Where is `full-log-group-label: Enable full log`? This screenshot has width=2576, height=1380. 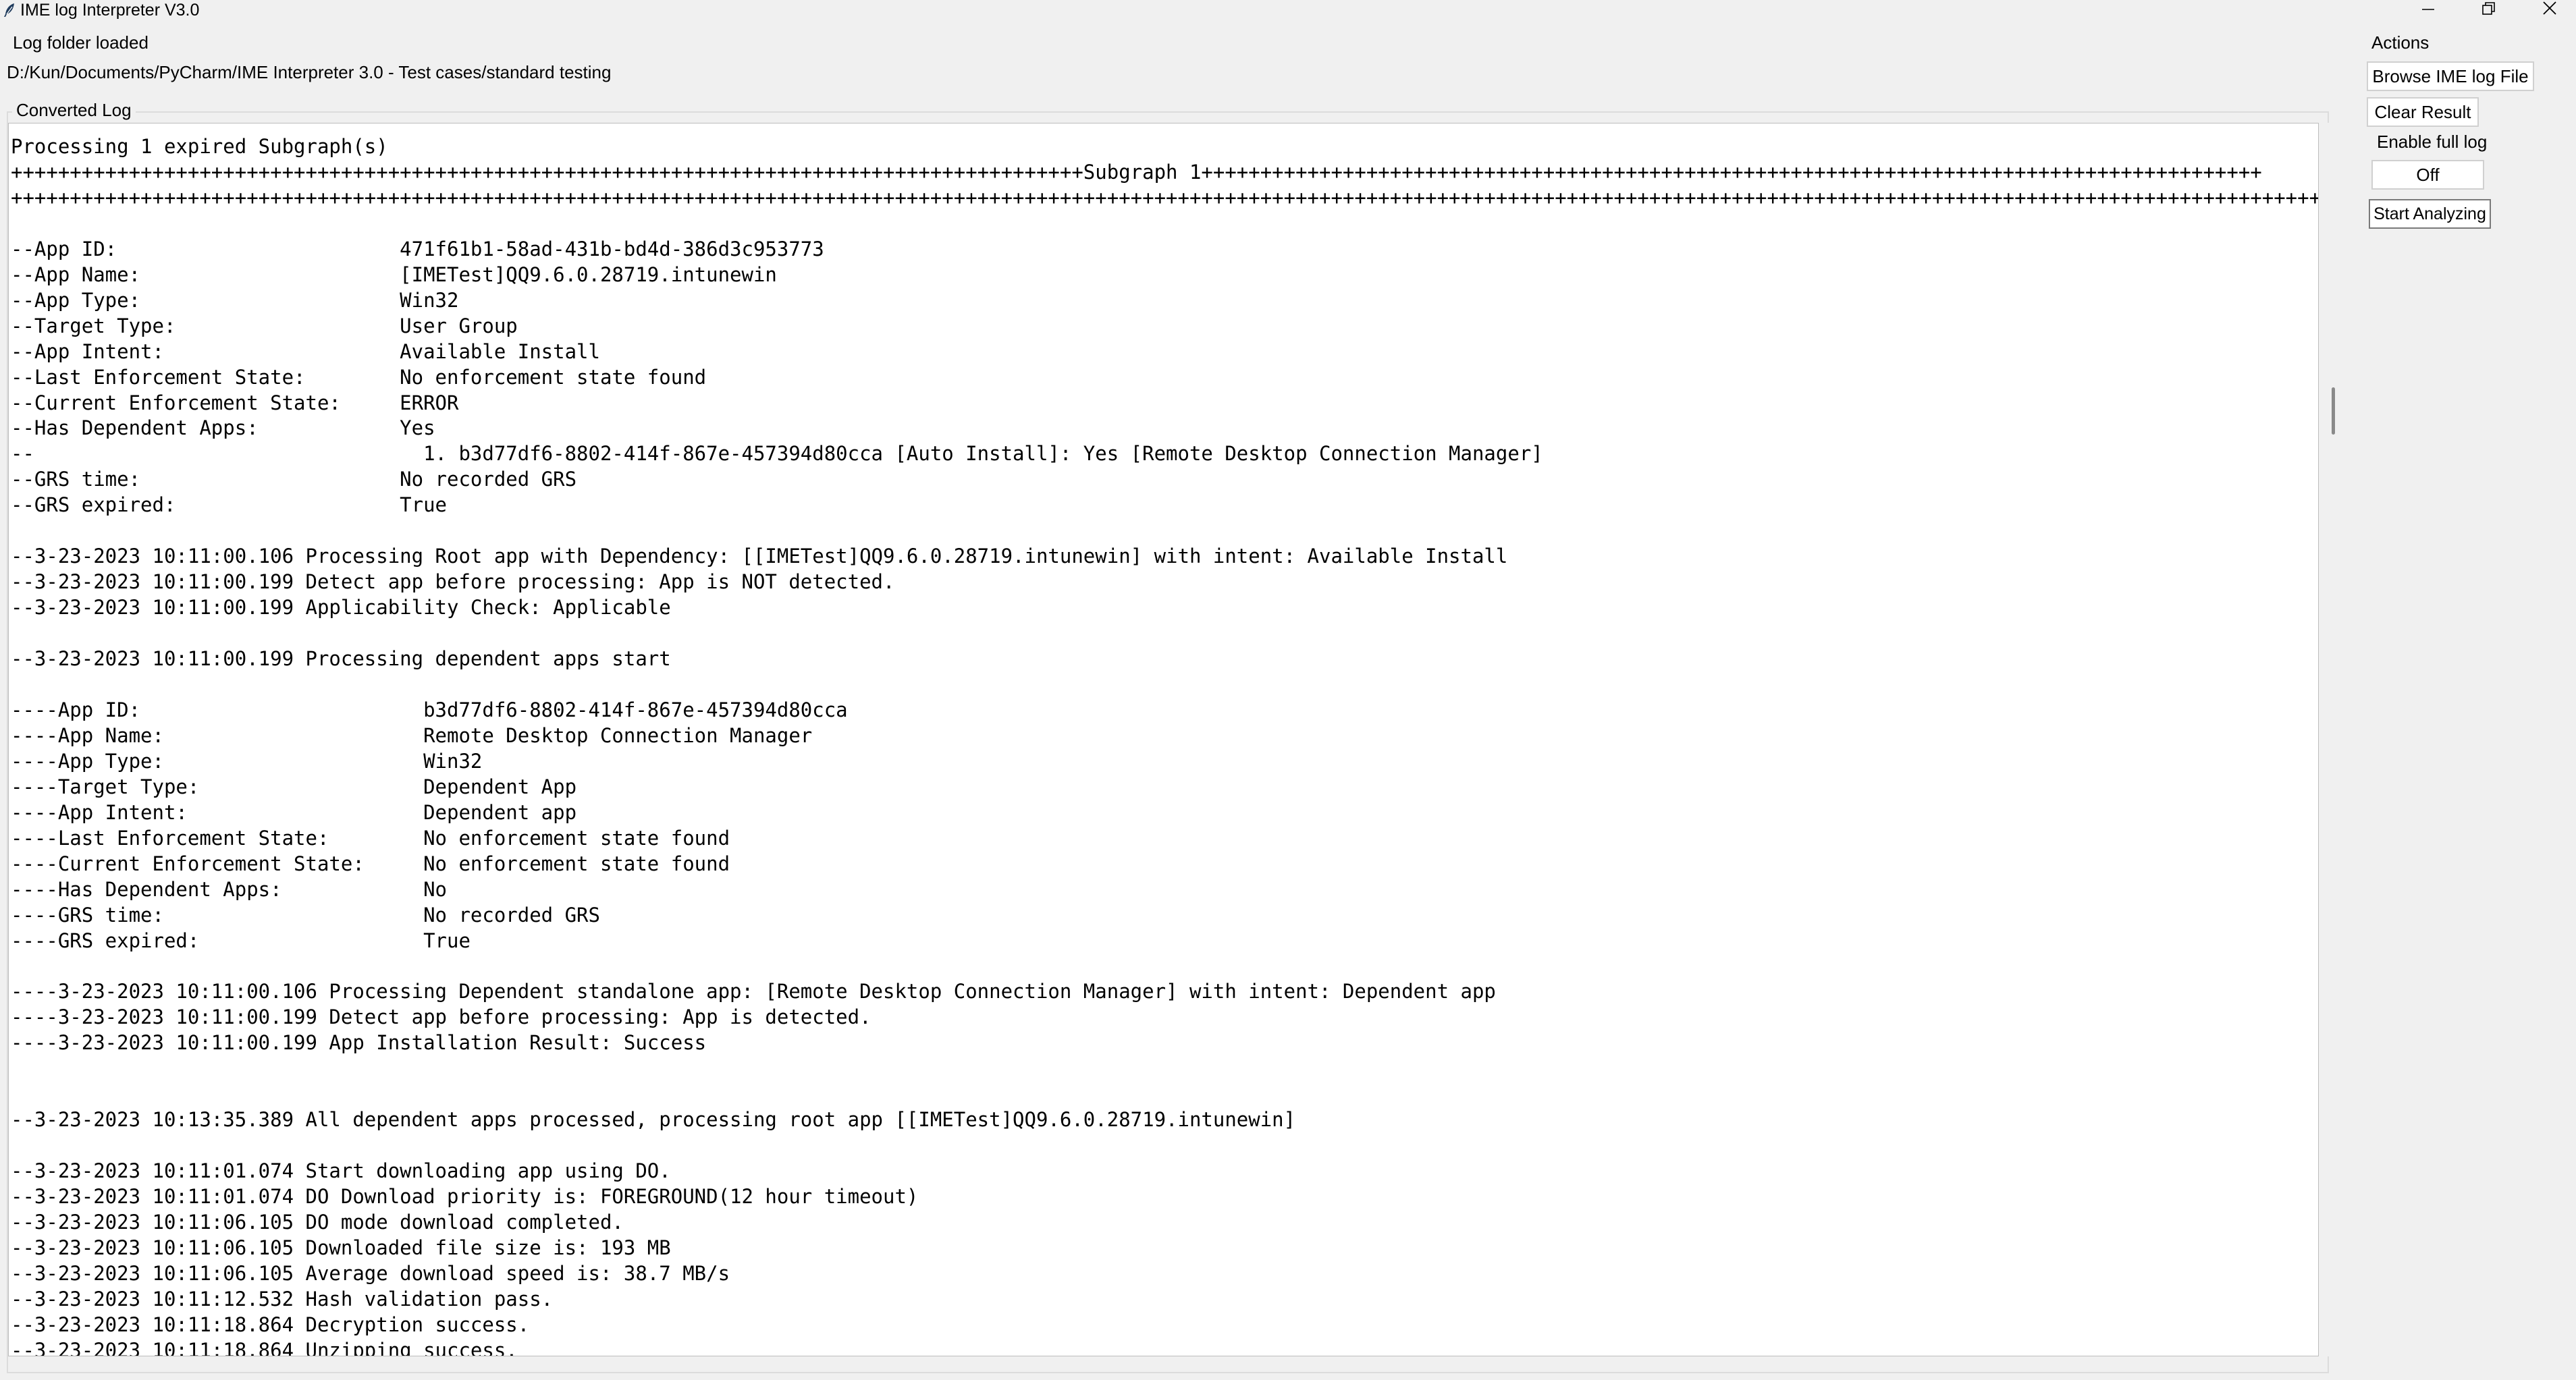
full-log-group-label: Enable full log is located at coordinates (2432, 142).